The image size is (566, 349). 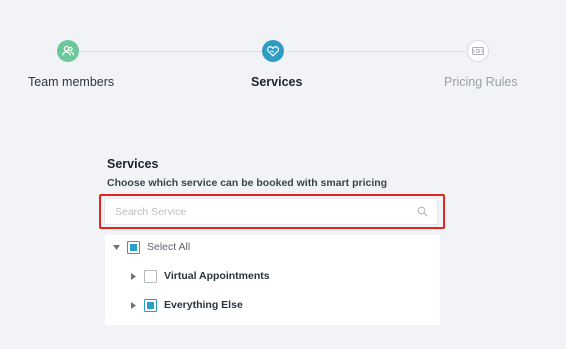 What do you see at coordinates (422, 211) in the screenshot?
I see `search-icon` at bounding box center [422, 211].